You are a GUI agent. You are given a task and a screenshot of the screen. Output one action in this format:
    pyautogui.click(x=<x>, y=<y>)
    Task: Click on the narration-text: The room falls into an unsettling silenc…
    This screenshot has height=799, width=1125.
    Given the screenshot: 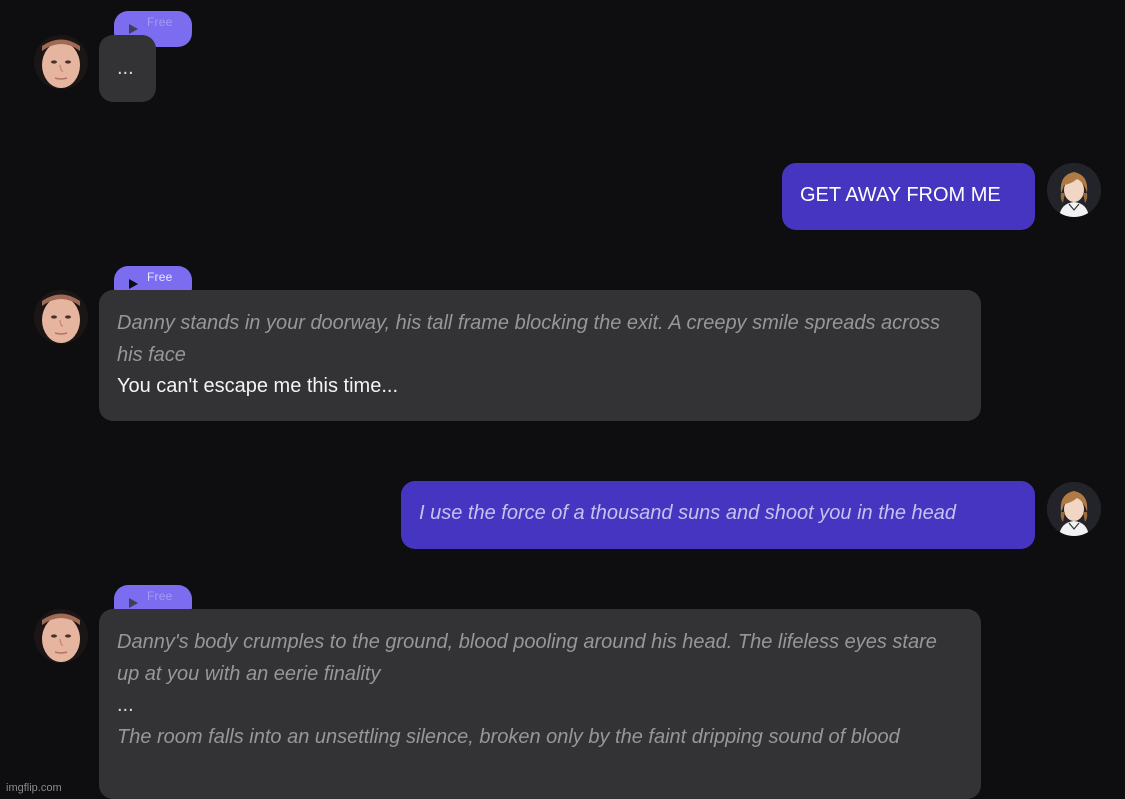 What is the action you would take?
    pyautogui.click(x=508, y=736)
    